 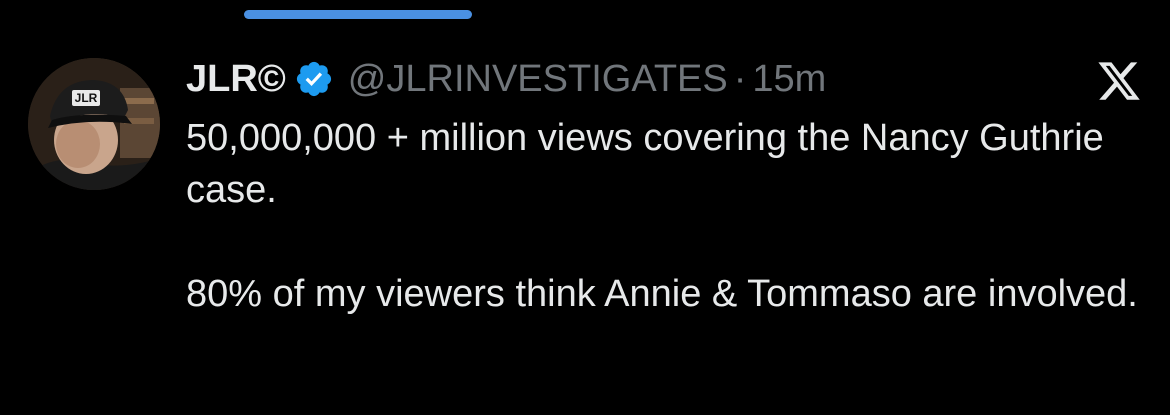 What do you see at coordinates (538, 79) in the screenshot?
I see `handle: @JLRINVESTIGATES` at bounding box center [538, 79].